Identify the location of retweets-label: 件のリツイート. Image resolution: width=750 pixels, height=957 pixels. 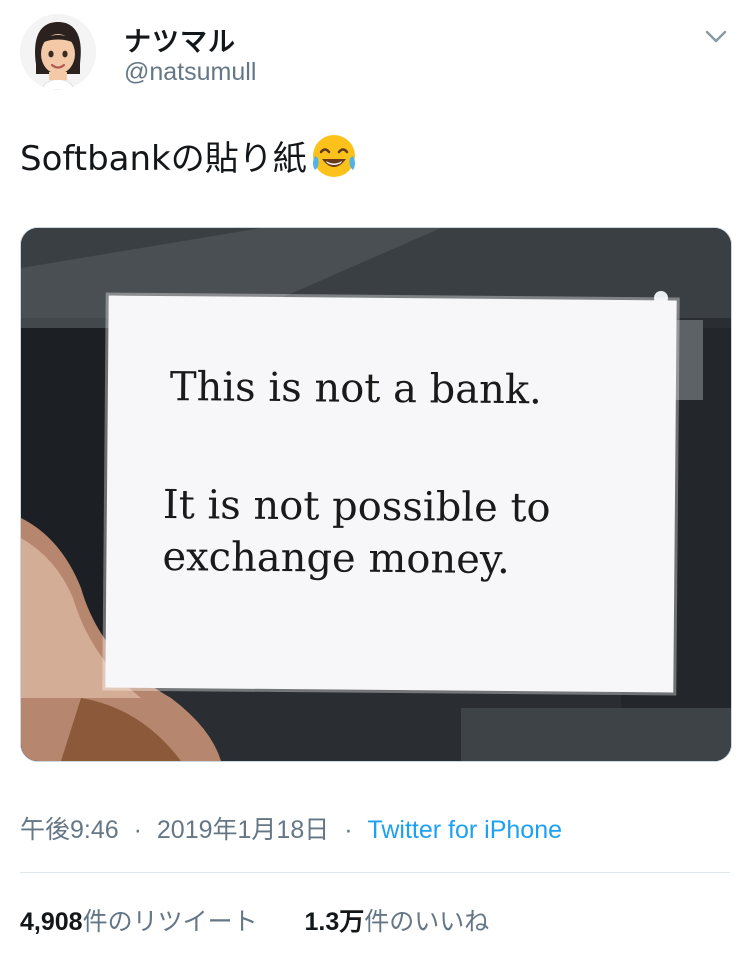
(170, 922).